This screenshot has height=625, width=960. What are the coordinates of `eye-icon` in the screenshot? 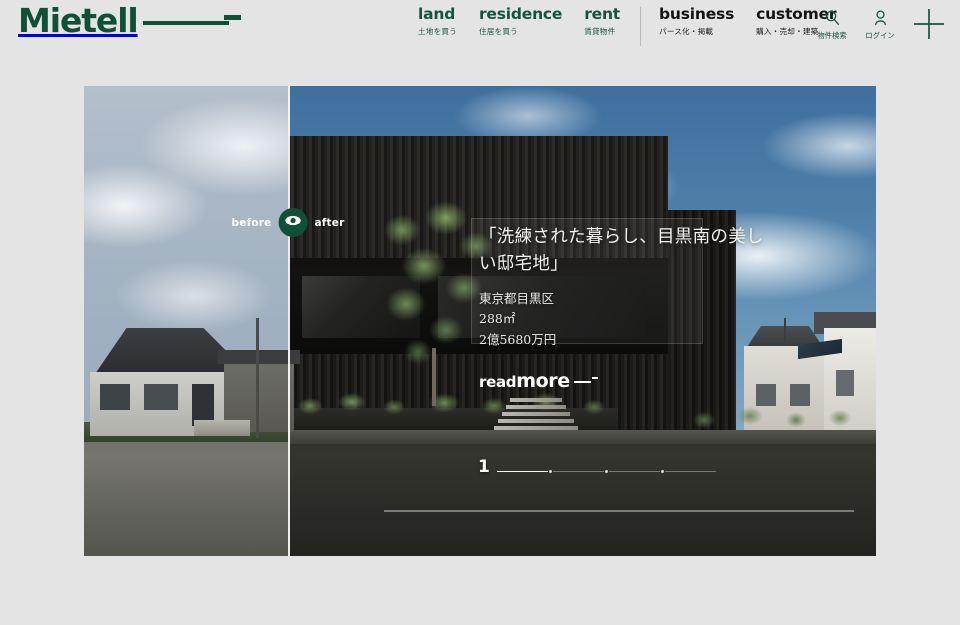 It's located at (292, 223).